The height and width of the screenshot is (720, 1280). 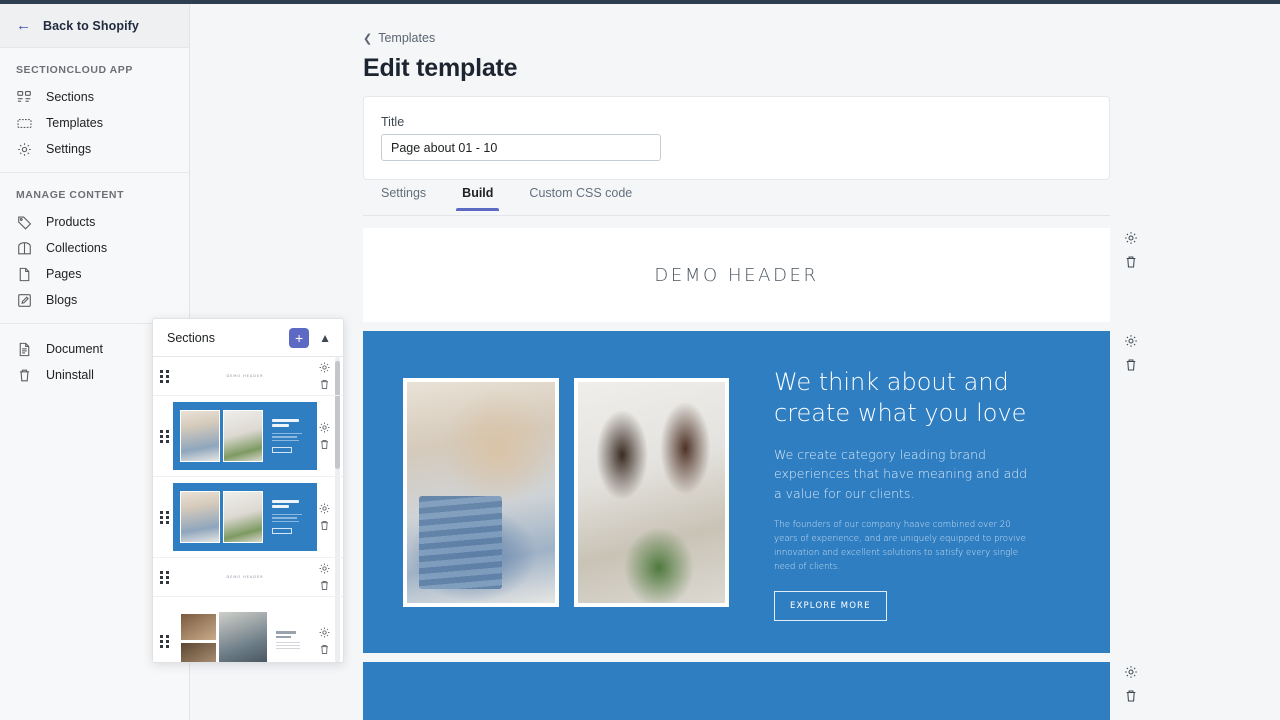 What do you see at coordinates (62, 300) in the screenshot?
I see `sidebar-item-label: Blogs` at bounding box center [62, 300].